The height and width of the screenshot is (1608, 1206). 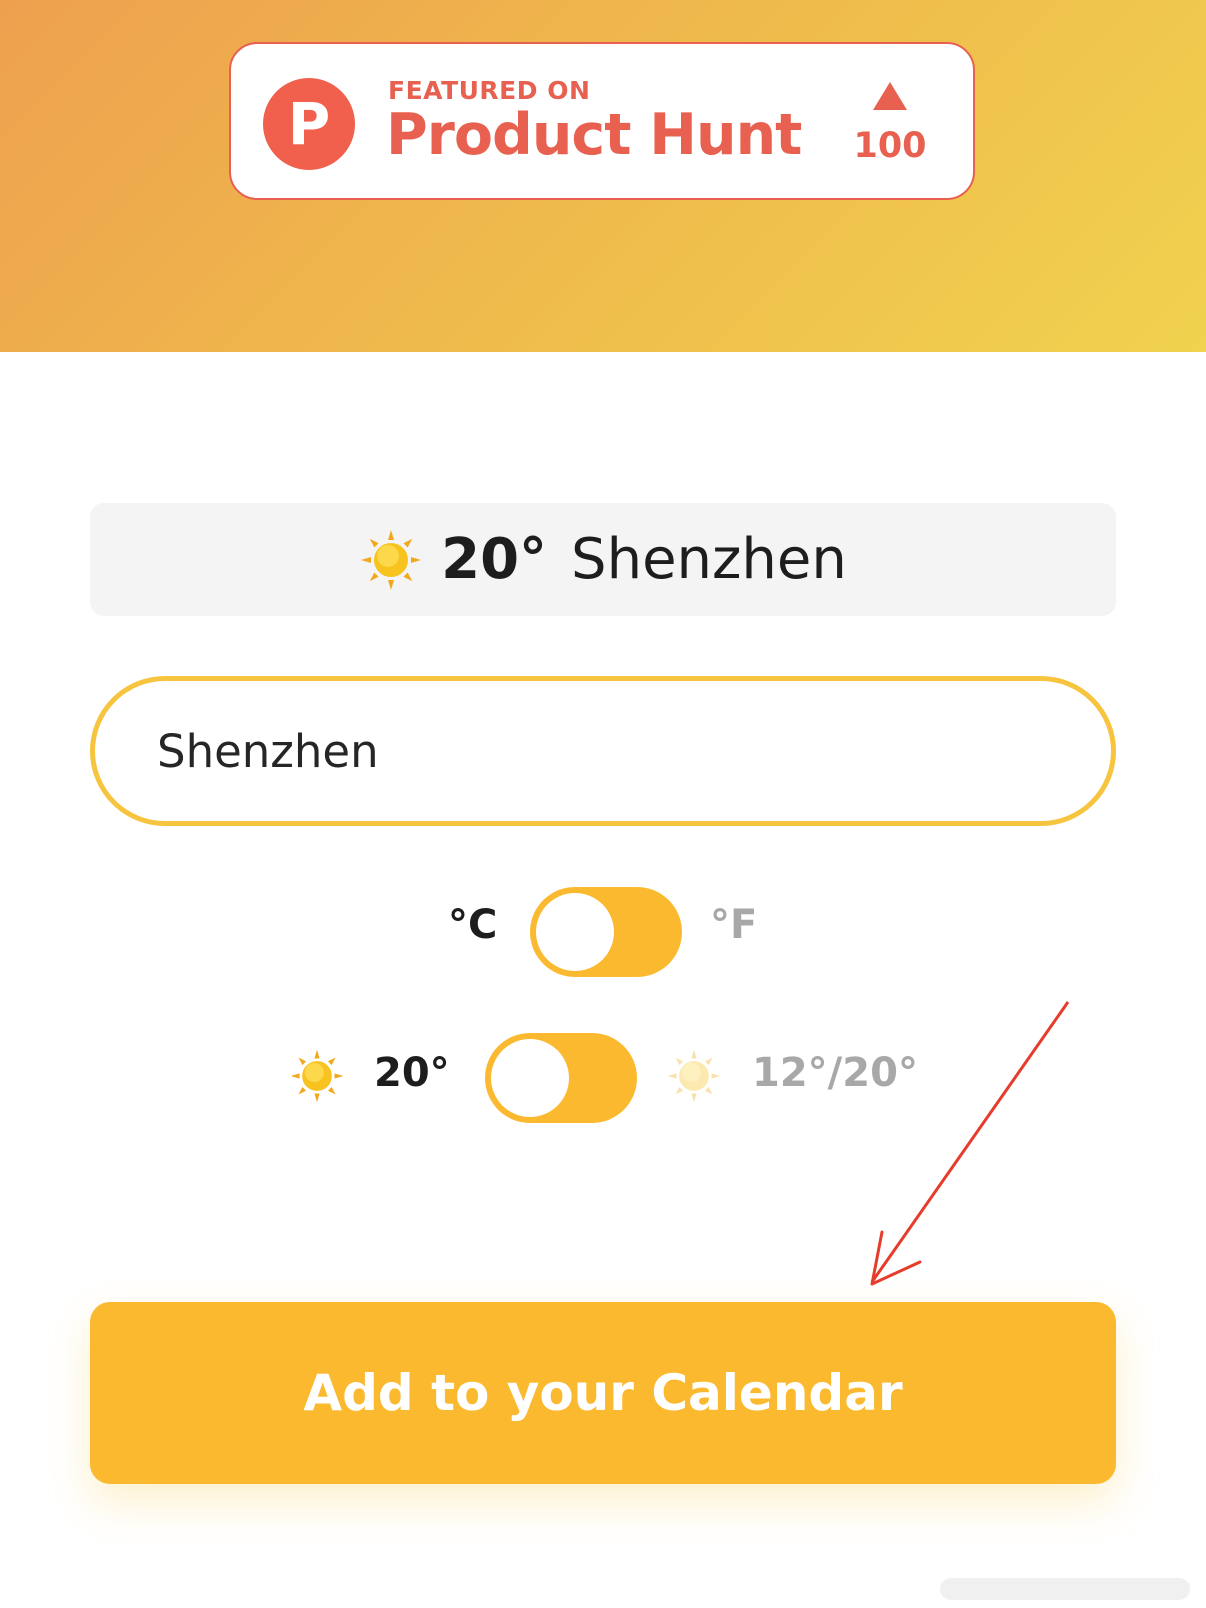 I want to click on temperature-display-toggle, so click(x=561, y=1078).